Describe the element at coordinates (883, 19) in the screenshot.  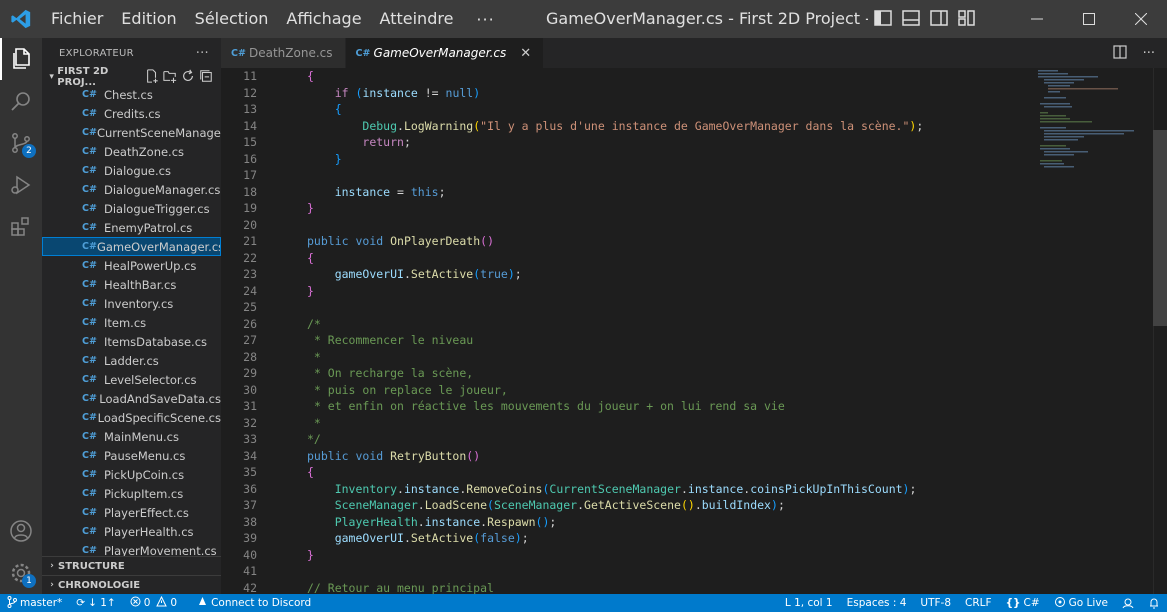
I see `toggle-sidebar-icon` at that location.